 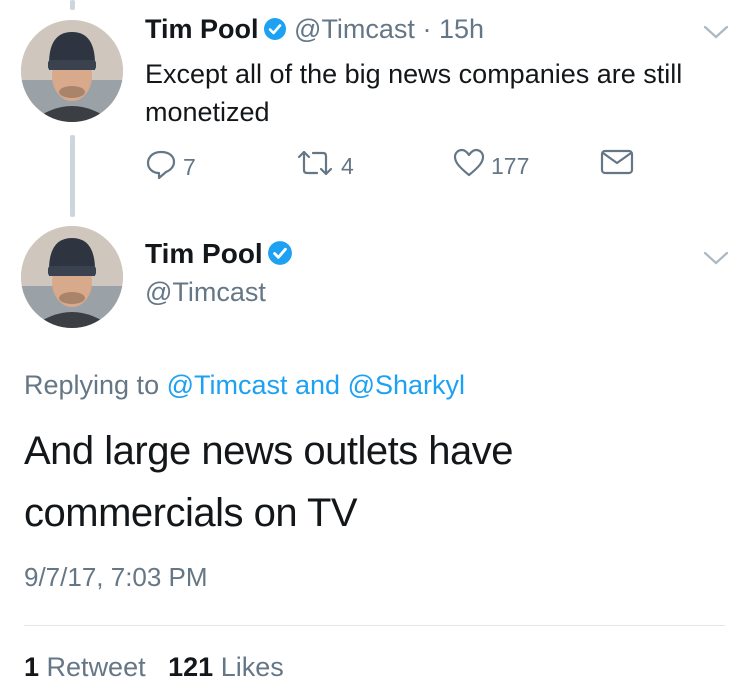 What do you see at coordinates (317, 385) in the screenshot?
I see `reply-and: and` at bounding box center [317, 385].